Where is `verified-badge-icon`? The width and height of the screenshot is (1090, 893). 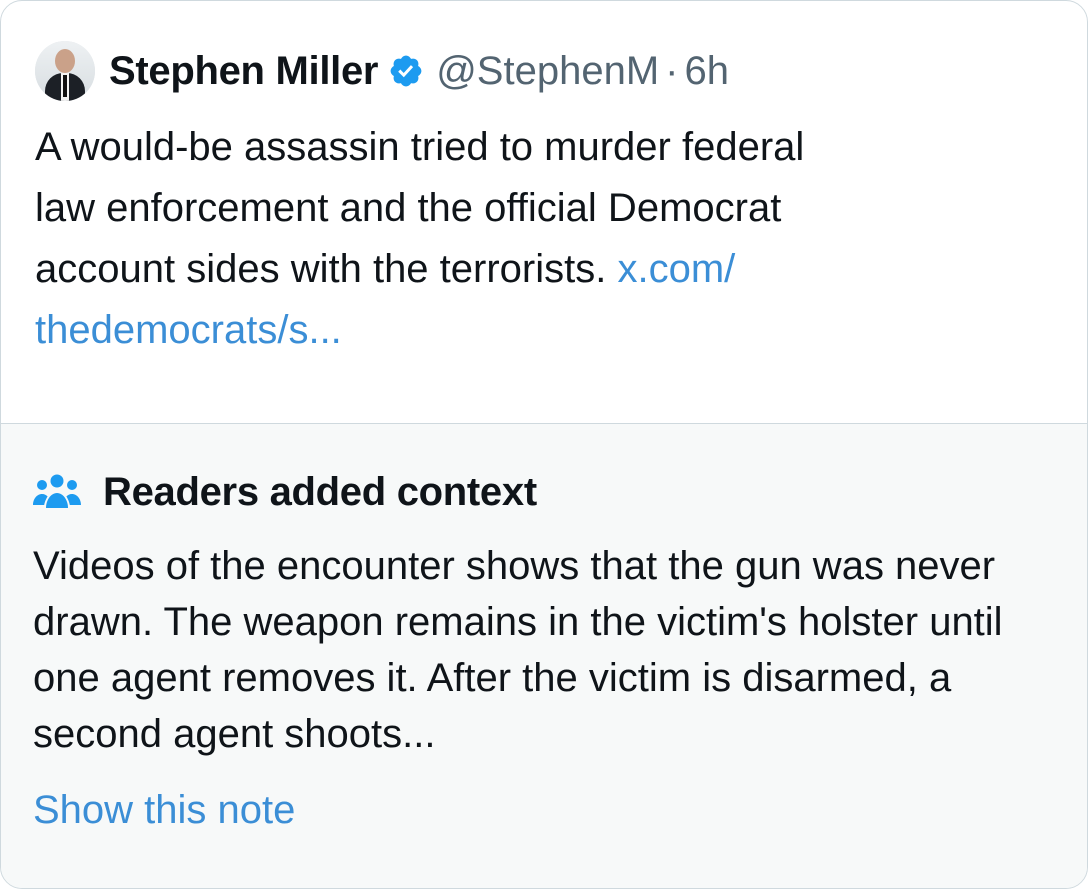 verified-badge-icon is located at coordinates (406, 71).